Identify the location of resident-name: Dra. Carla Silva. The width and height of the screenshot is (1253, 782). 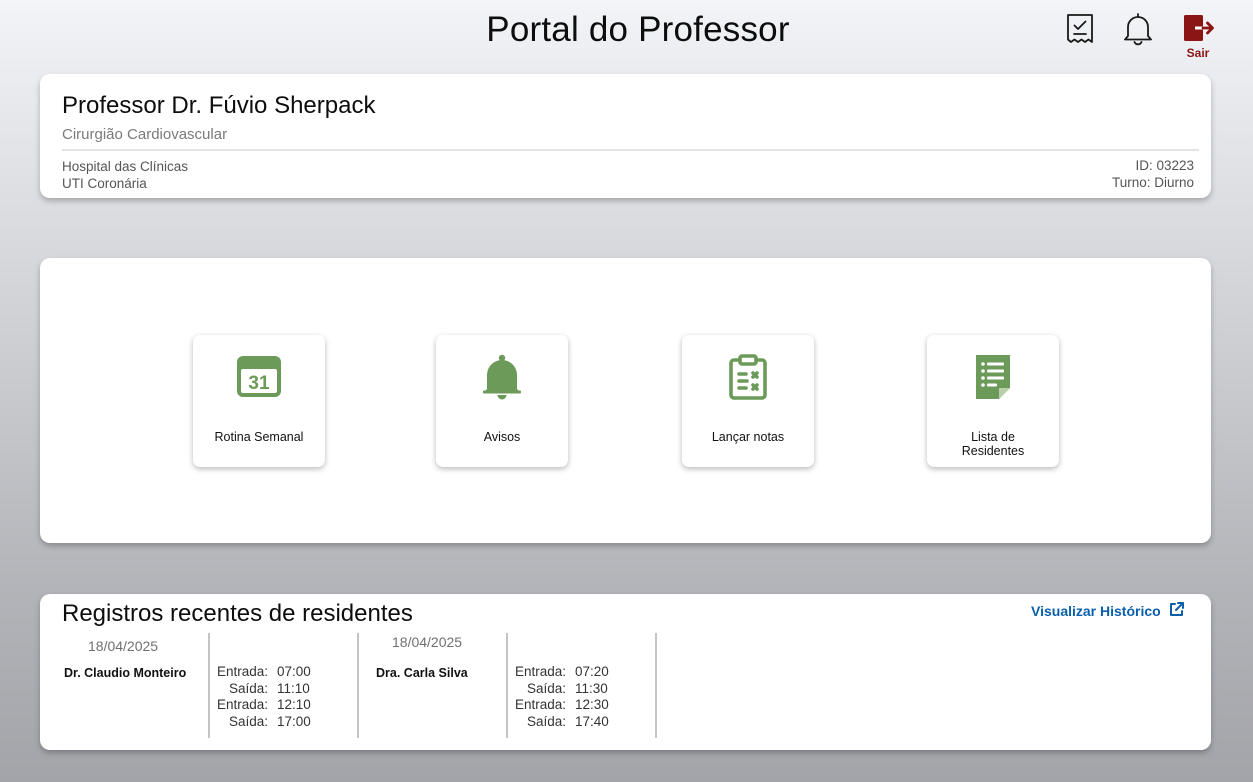
(422, 673).